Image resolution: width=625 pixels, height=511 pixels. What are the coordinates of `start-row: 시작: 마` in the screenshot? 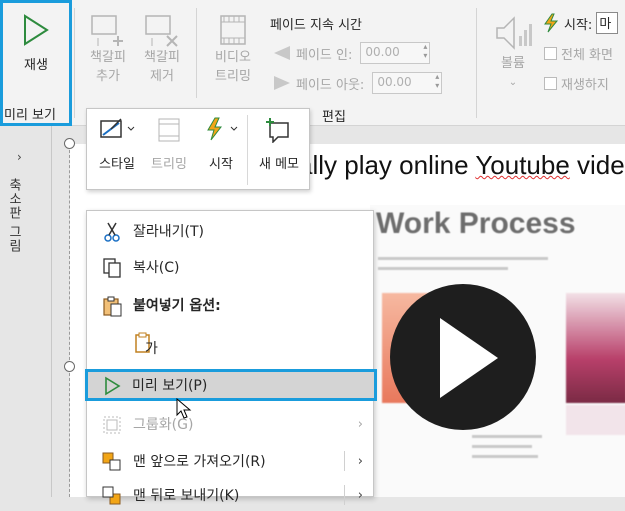 It's located at (580, 23).